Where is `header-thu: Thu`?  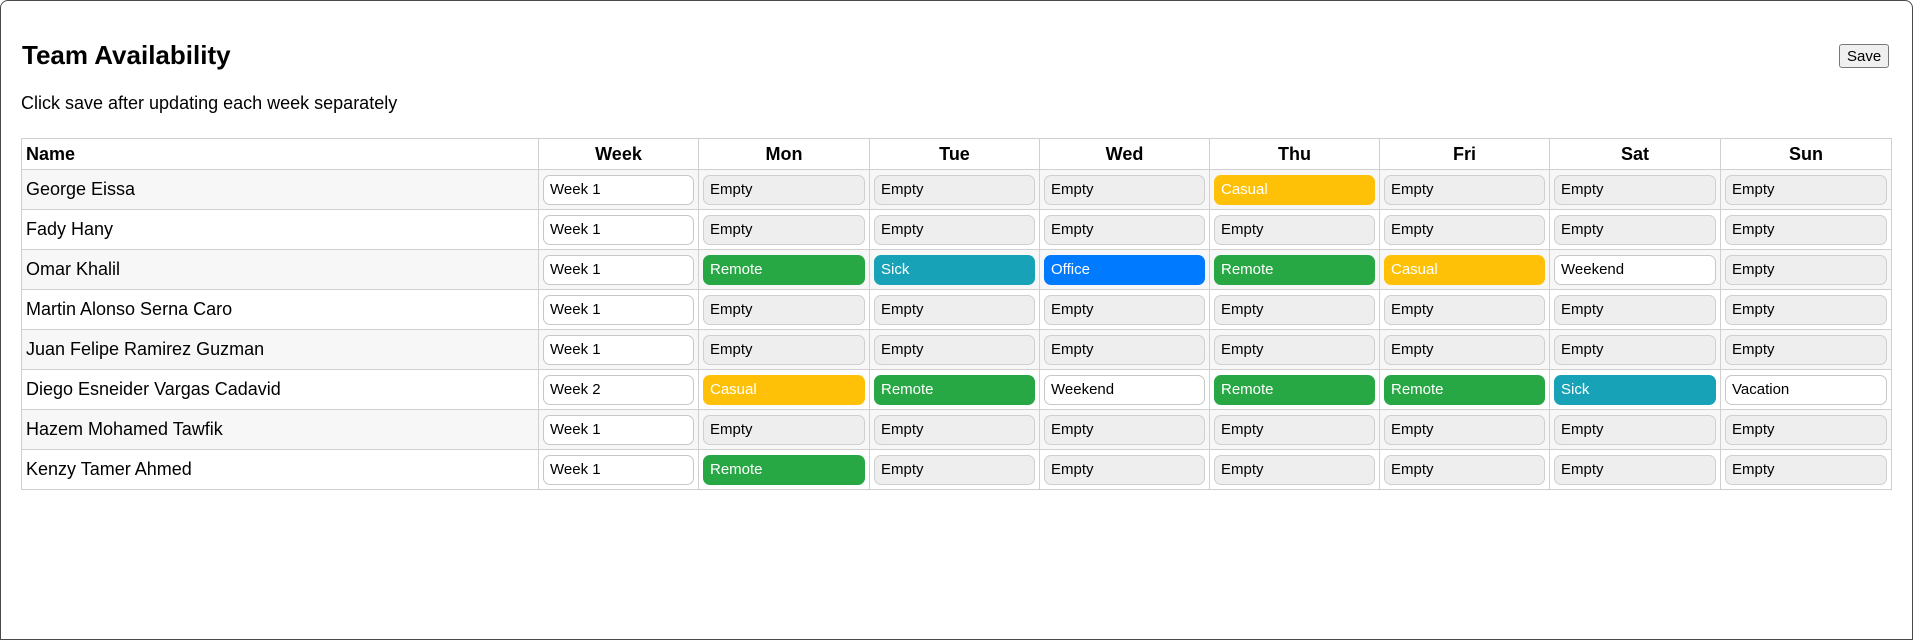 header-thu: Thu is located at coordinates (1294, 154).